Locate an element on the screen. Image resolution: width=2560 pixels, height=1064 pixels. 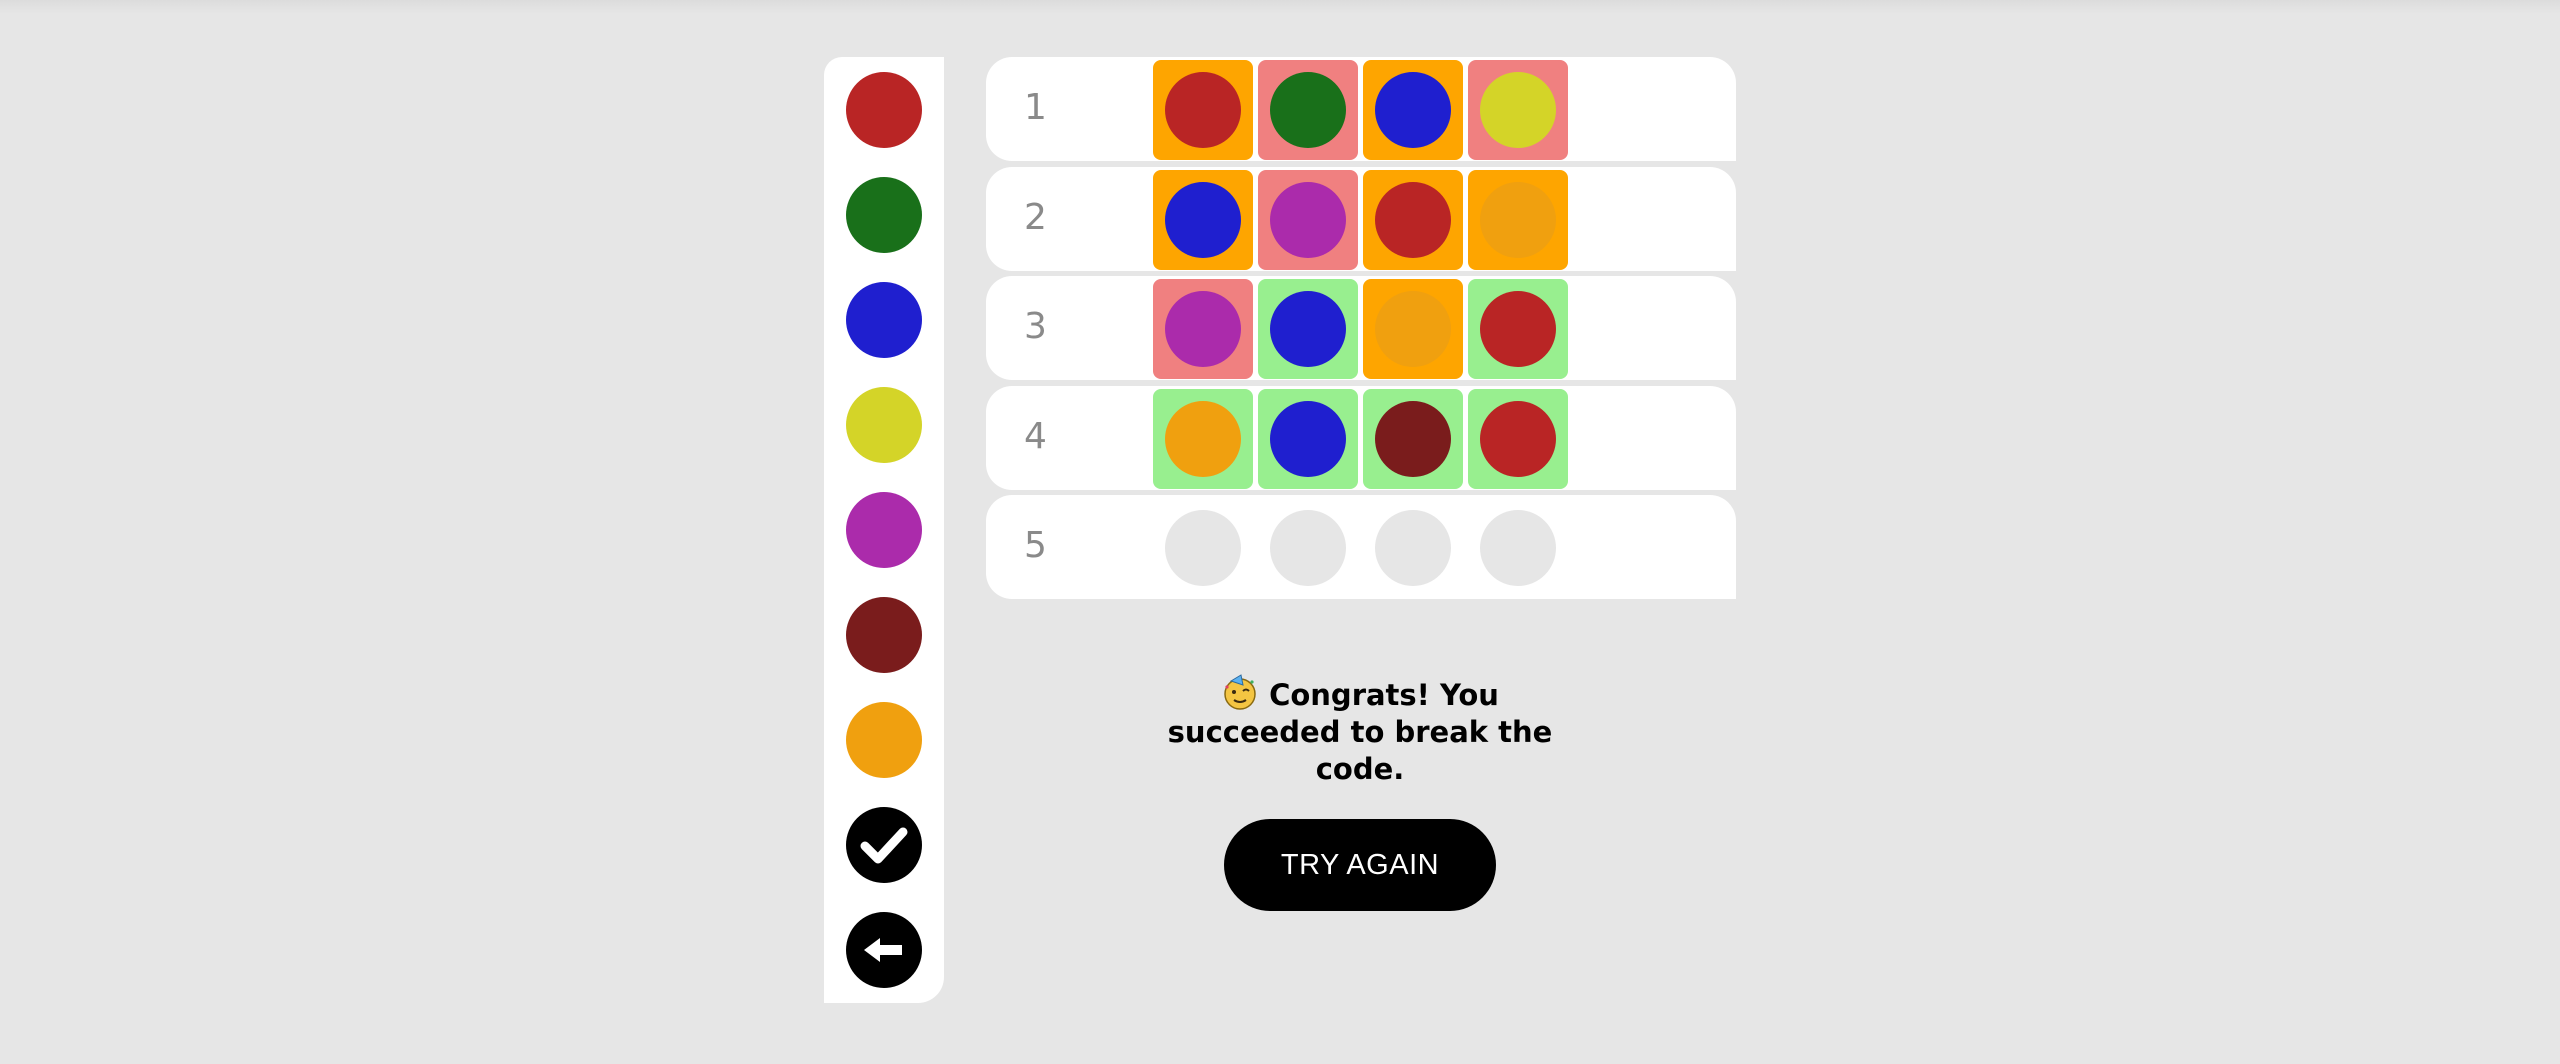
palette-color-orange is located at coordinates (884, 740).